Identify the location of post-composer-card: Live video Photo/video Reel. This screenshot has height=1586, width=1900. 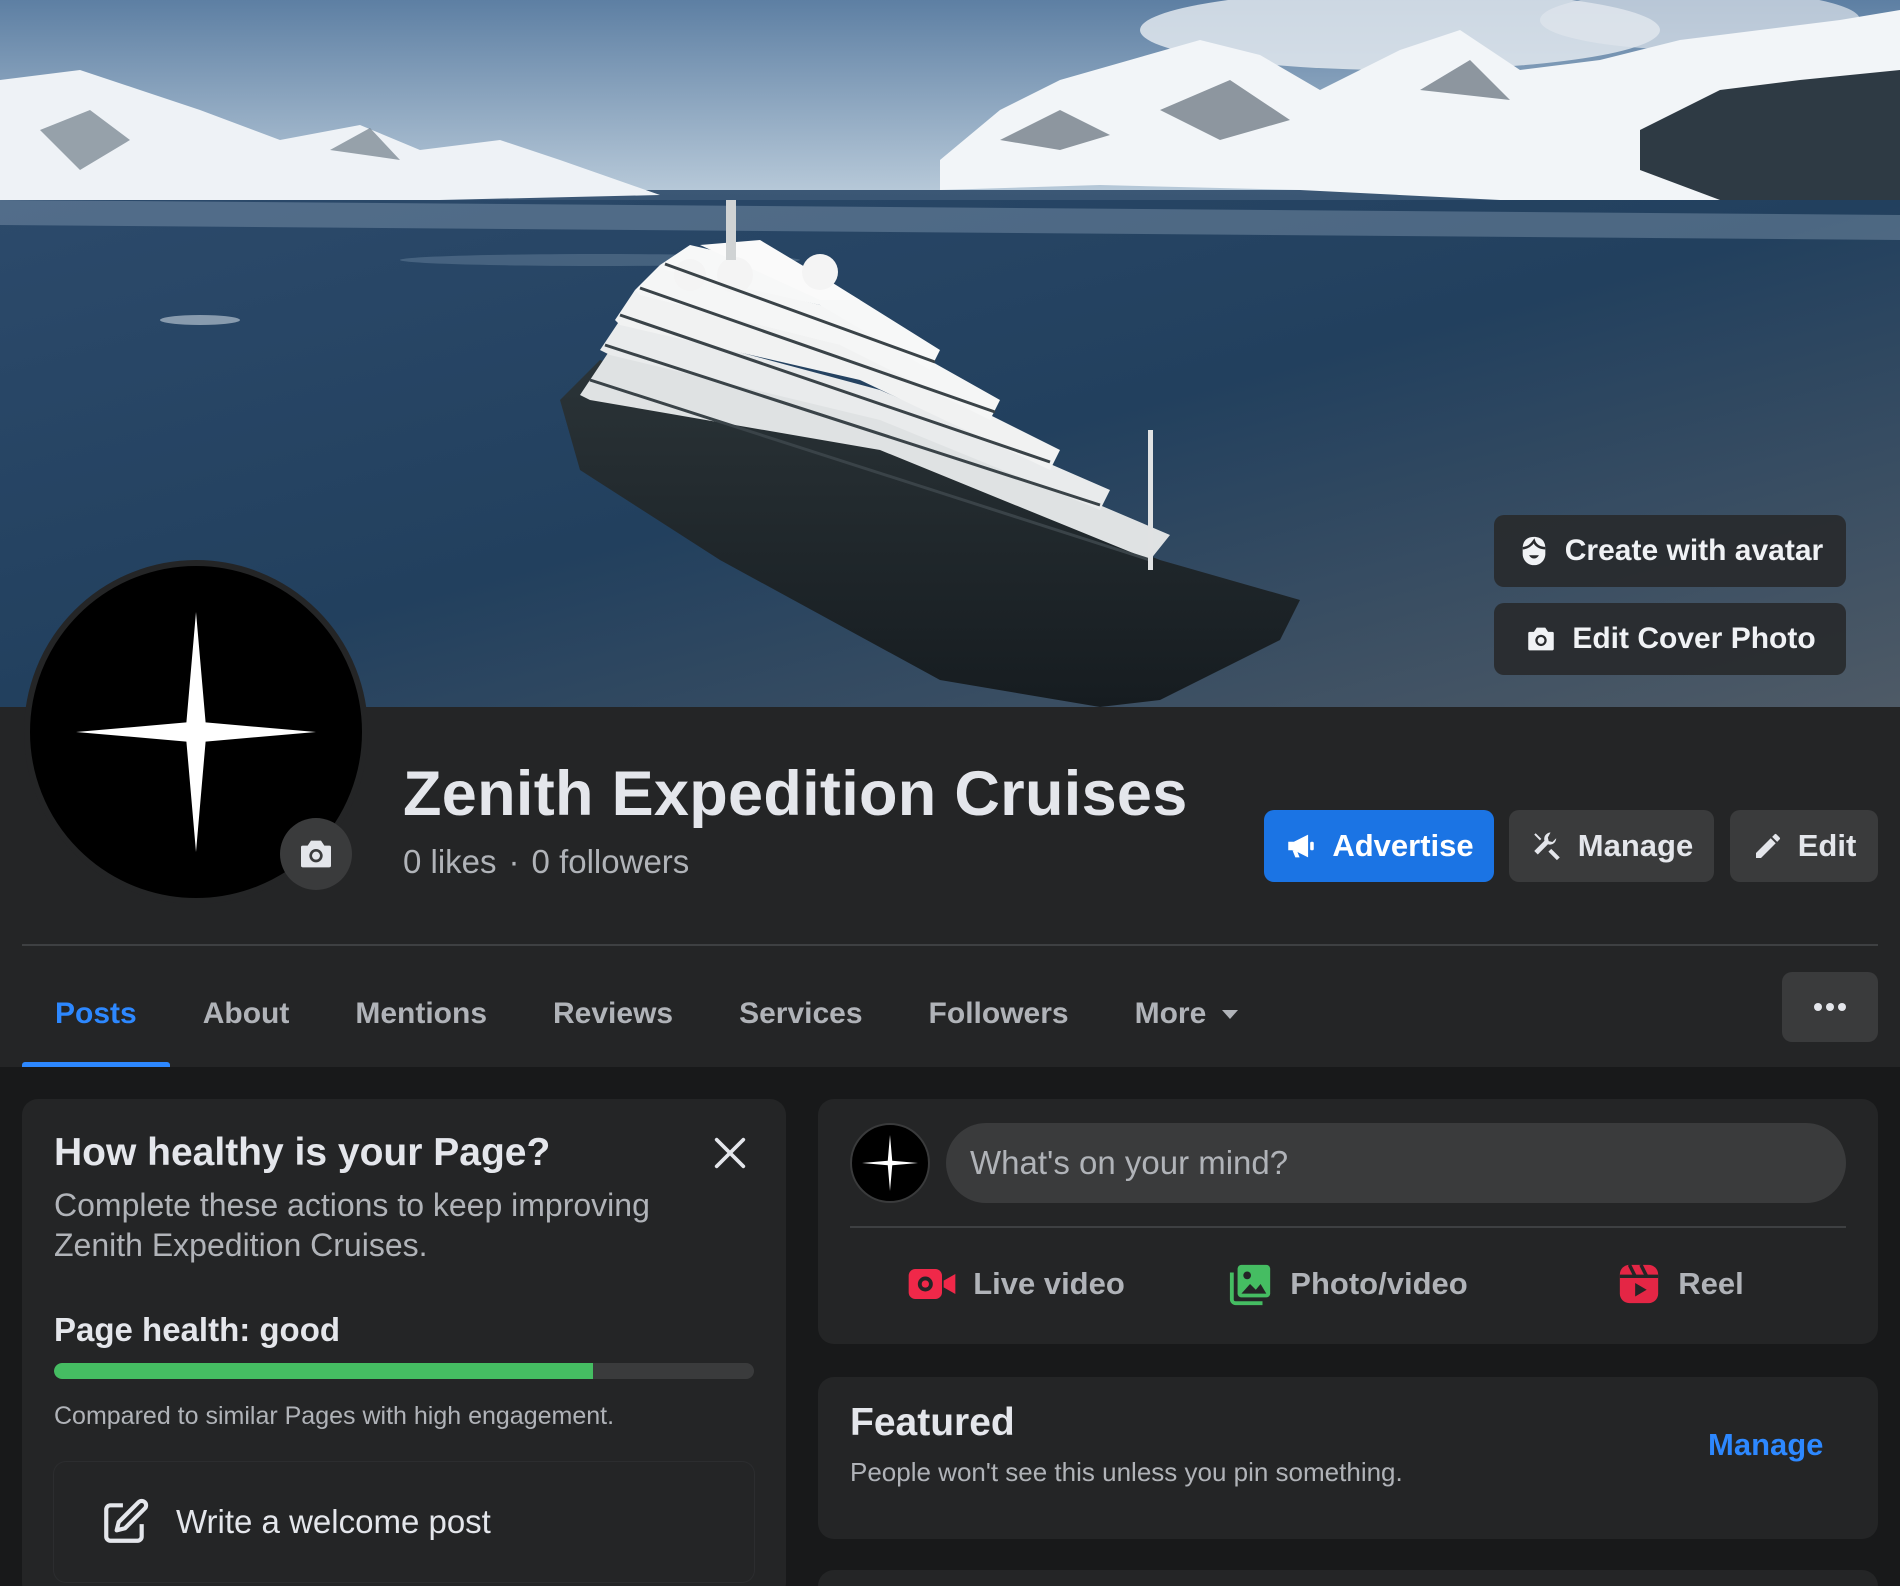
(1348, 1221).